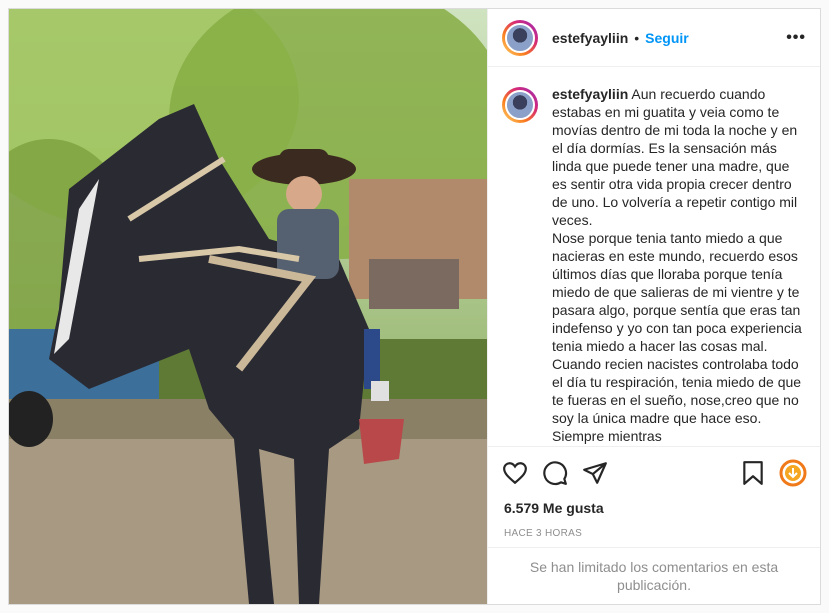  I want to click on post-timestamp: HACE 3 HORAS, so click(654, 531).